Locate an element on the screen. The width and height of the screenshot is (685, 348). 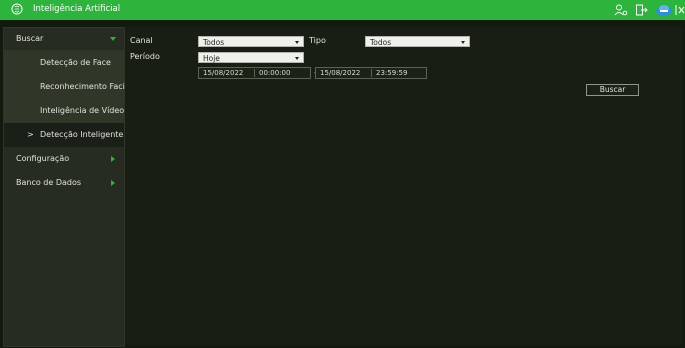
window-title: Inteligência Artificial is located at coordinates (77, 9).